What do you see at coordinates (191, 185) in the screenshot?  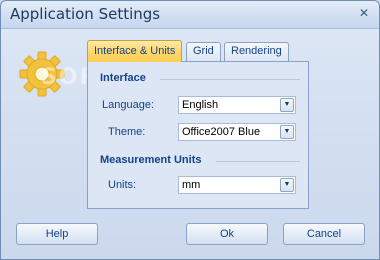 I see `units-value: mm` at bounding box center [191, 185].